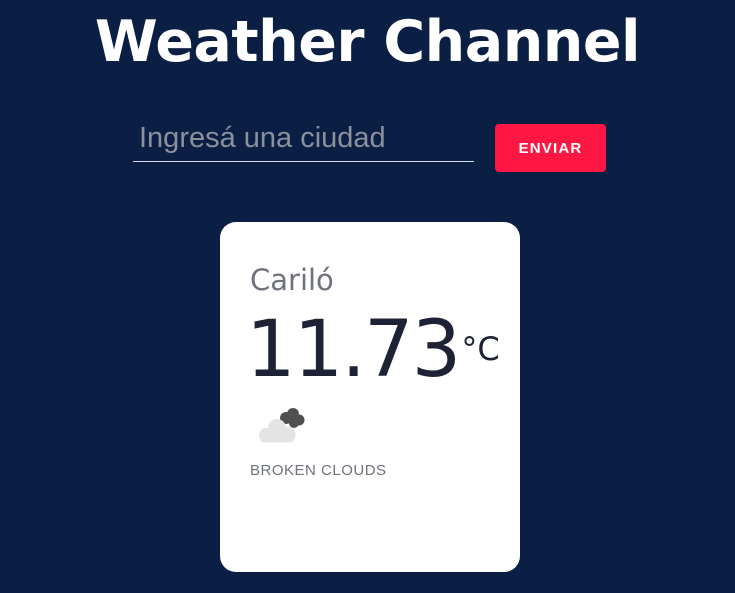 This screenshot has height=593, width=735. I want to click on city-name: Cariló, so click(292, 280).